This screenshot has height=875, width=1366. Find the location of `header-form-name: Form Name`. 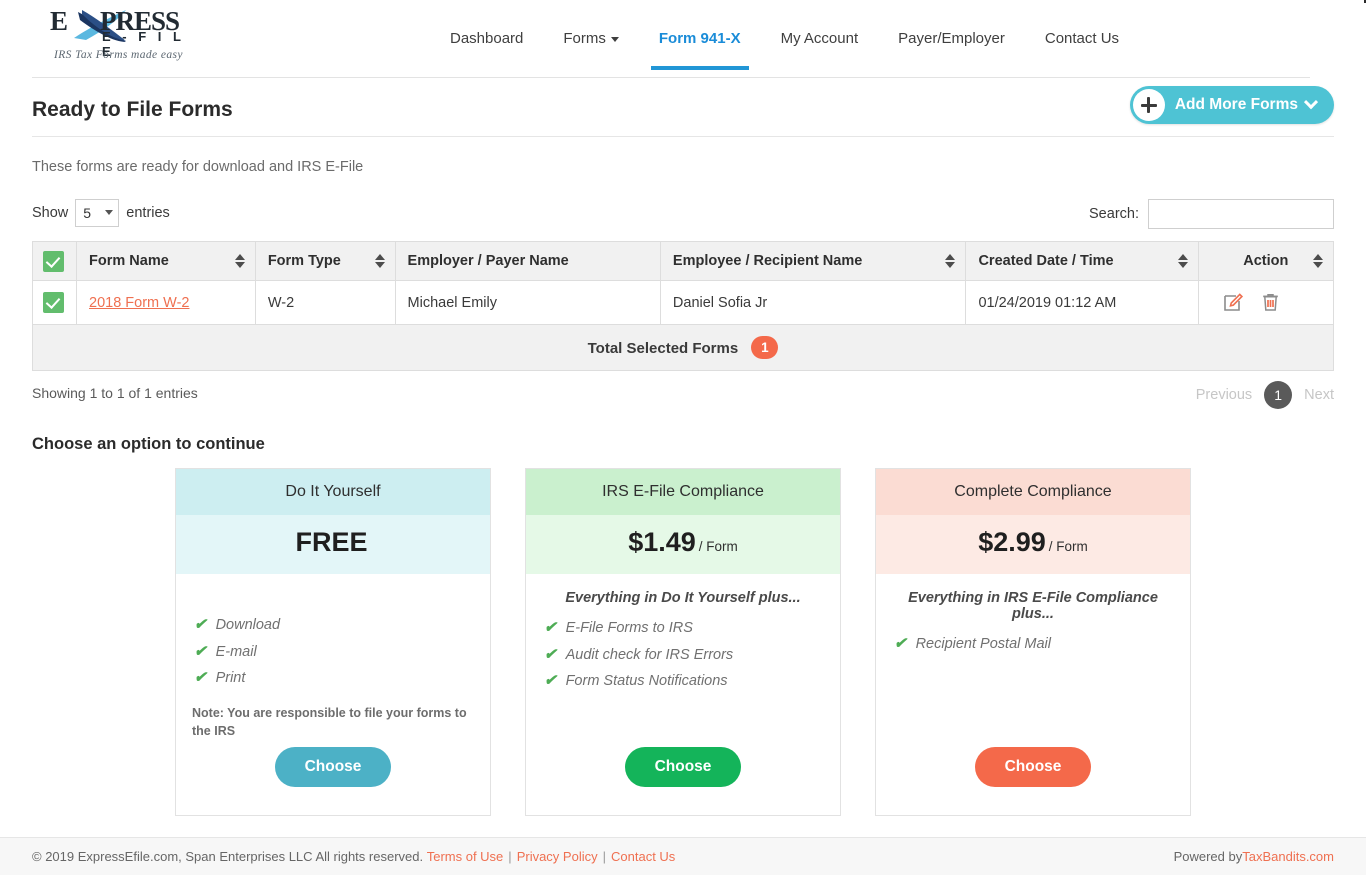

header-form-name: Form Name is located at coordinates (166, 261).